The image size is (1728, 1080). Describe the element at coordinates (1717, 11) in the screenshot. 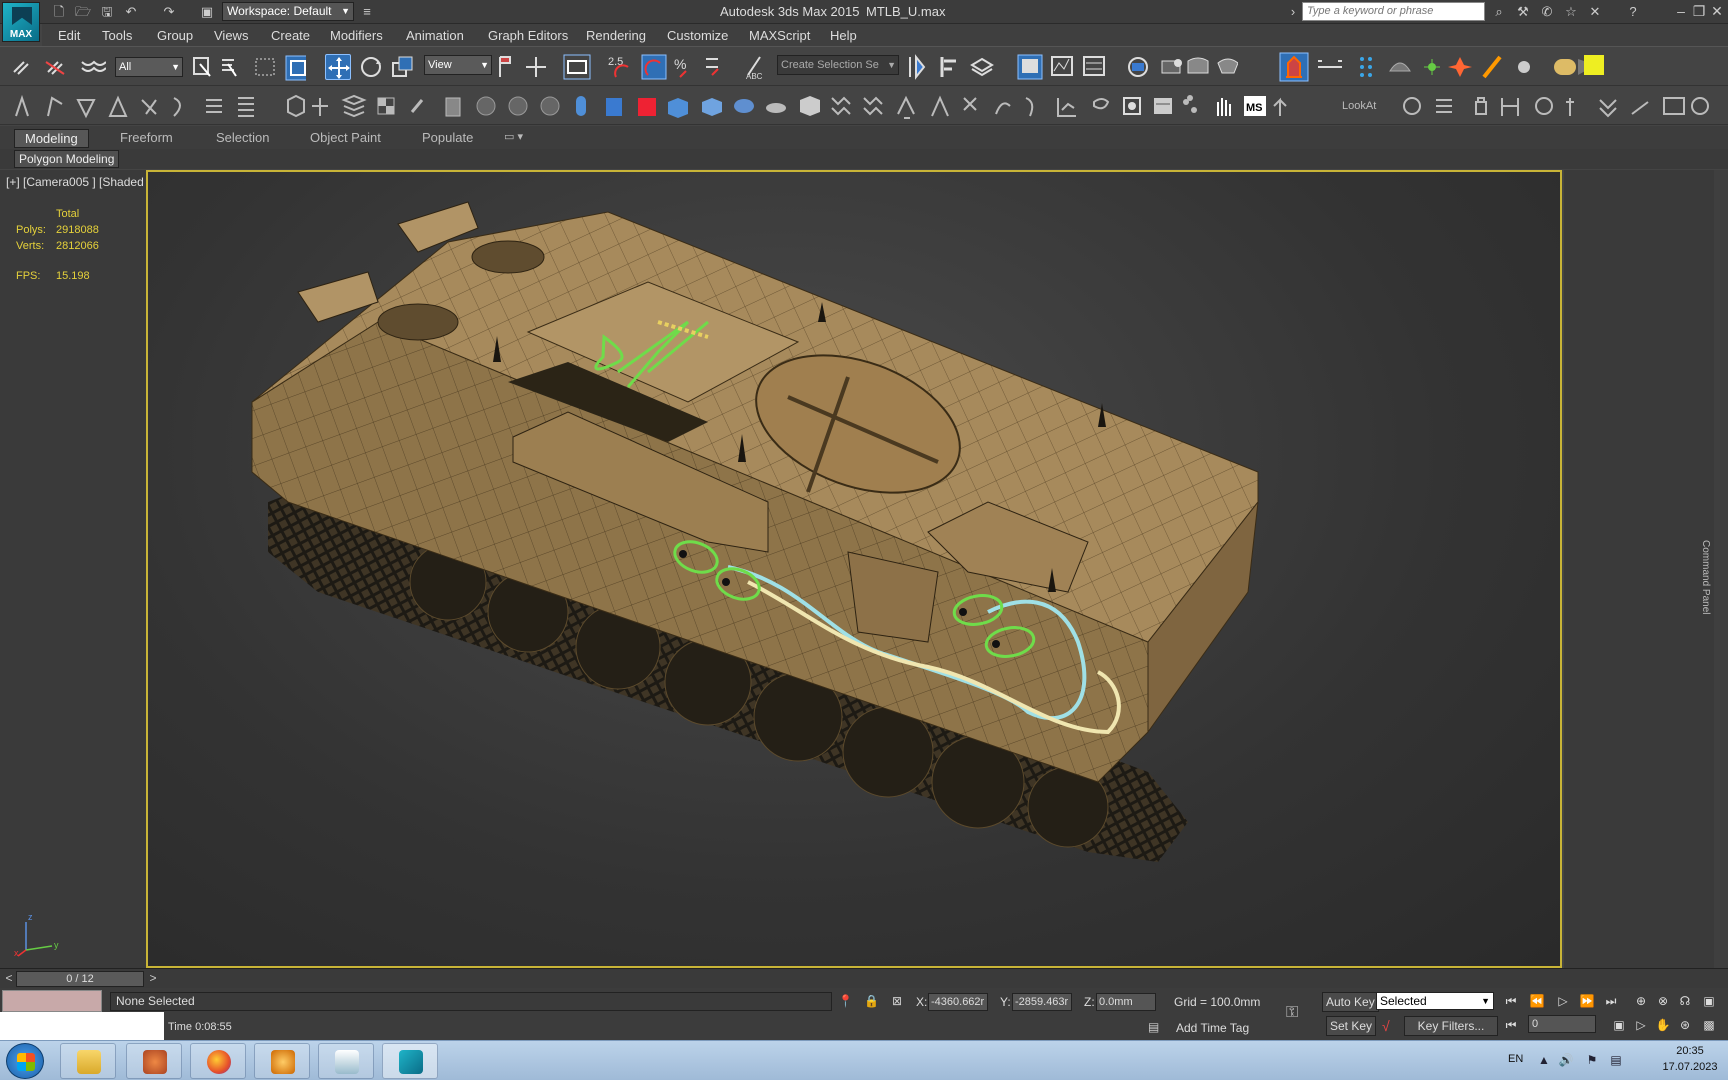

I see `close-icon: ✕` at that location.